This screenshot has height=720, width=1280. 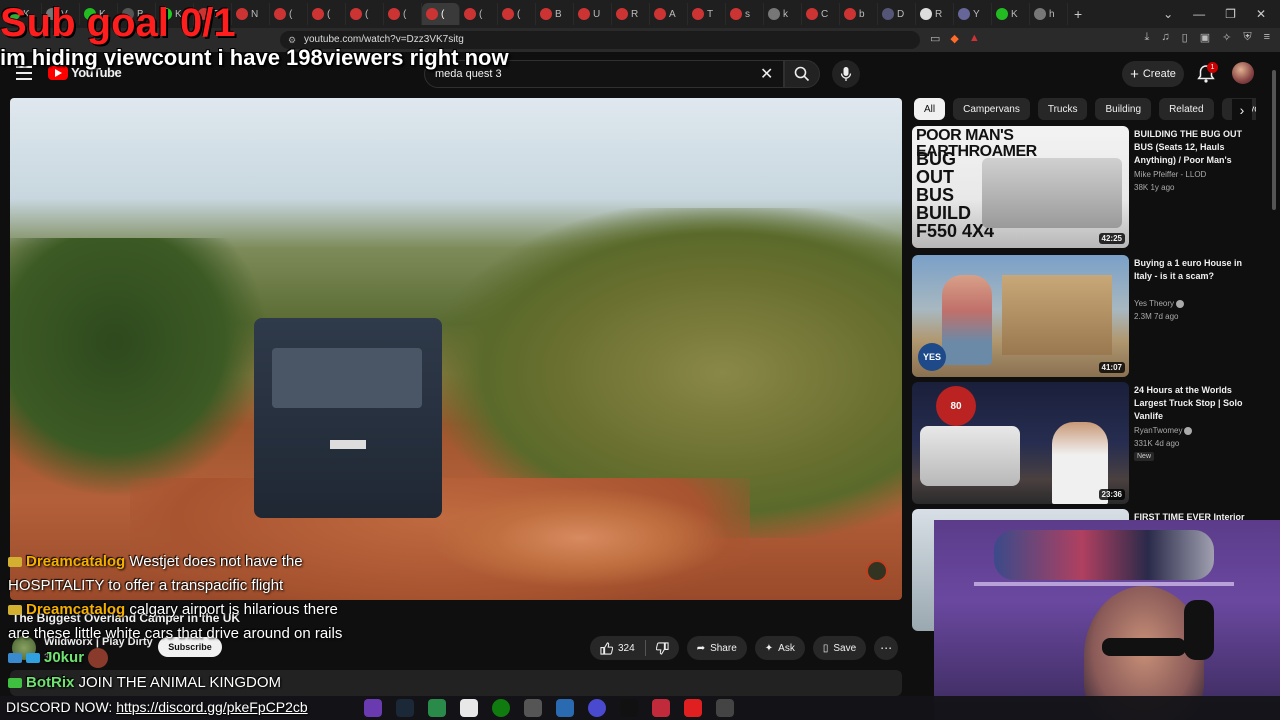 What do you see at coordinates (1123, 109) in the screenshot?
I see `filter-chip: Building` at bounding box center [1123, 109].